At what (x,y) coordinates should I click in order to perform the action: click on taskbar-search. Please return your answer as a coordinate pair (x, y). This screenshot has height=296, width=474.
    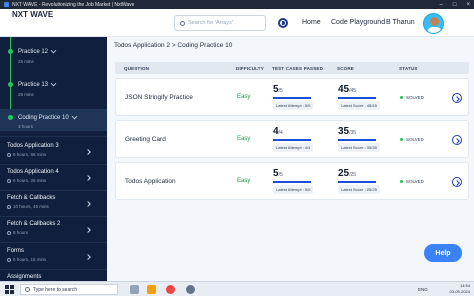
    Looking at the image, I should click on (69, 289).